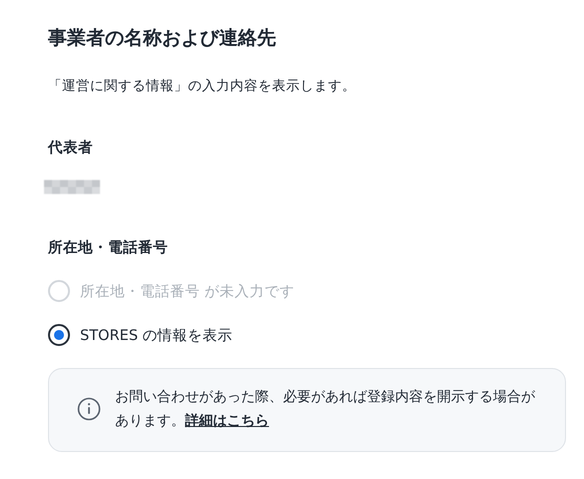 This screenshot has height=479, width=584. What do you see at coordinates (108, 248) in the screenshot?
I see `field-label: 所在地・電話番号` at bounding box center [108, 248].